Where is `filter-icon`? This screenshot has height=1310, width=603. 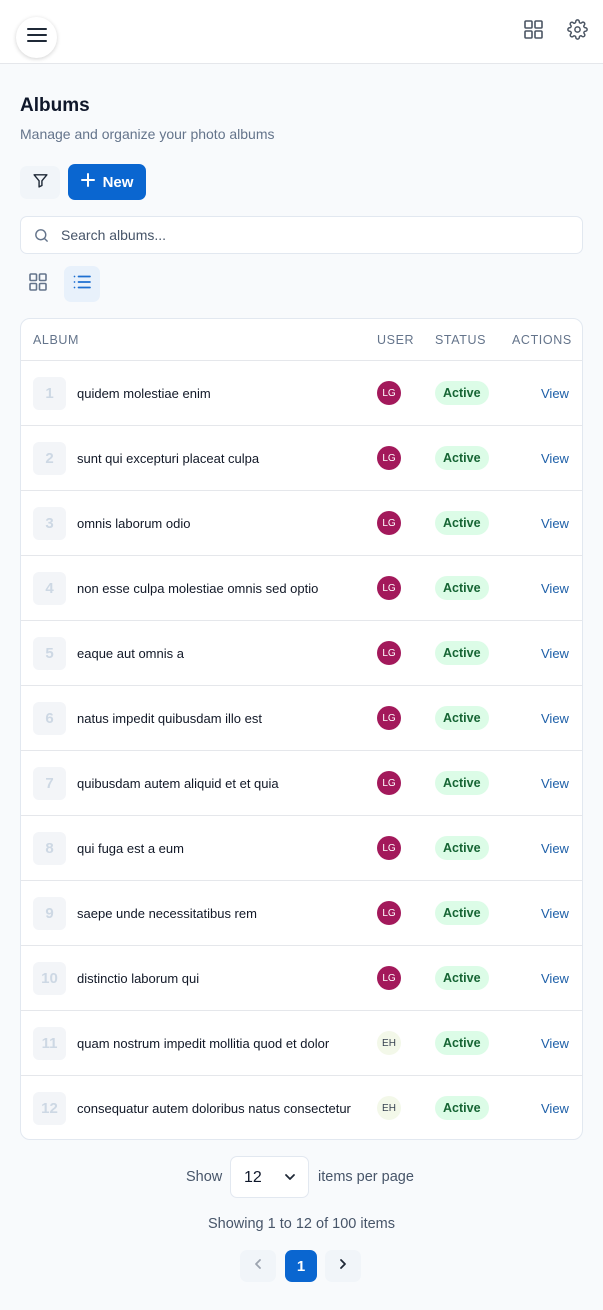 filter-icon is located at coordinates (40, 183).